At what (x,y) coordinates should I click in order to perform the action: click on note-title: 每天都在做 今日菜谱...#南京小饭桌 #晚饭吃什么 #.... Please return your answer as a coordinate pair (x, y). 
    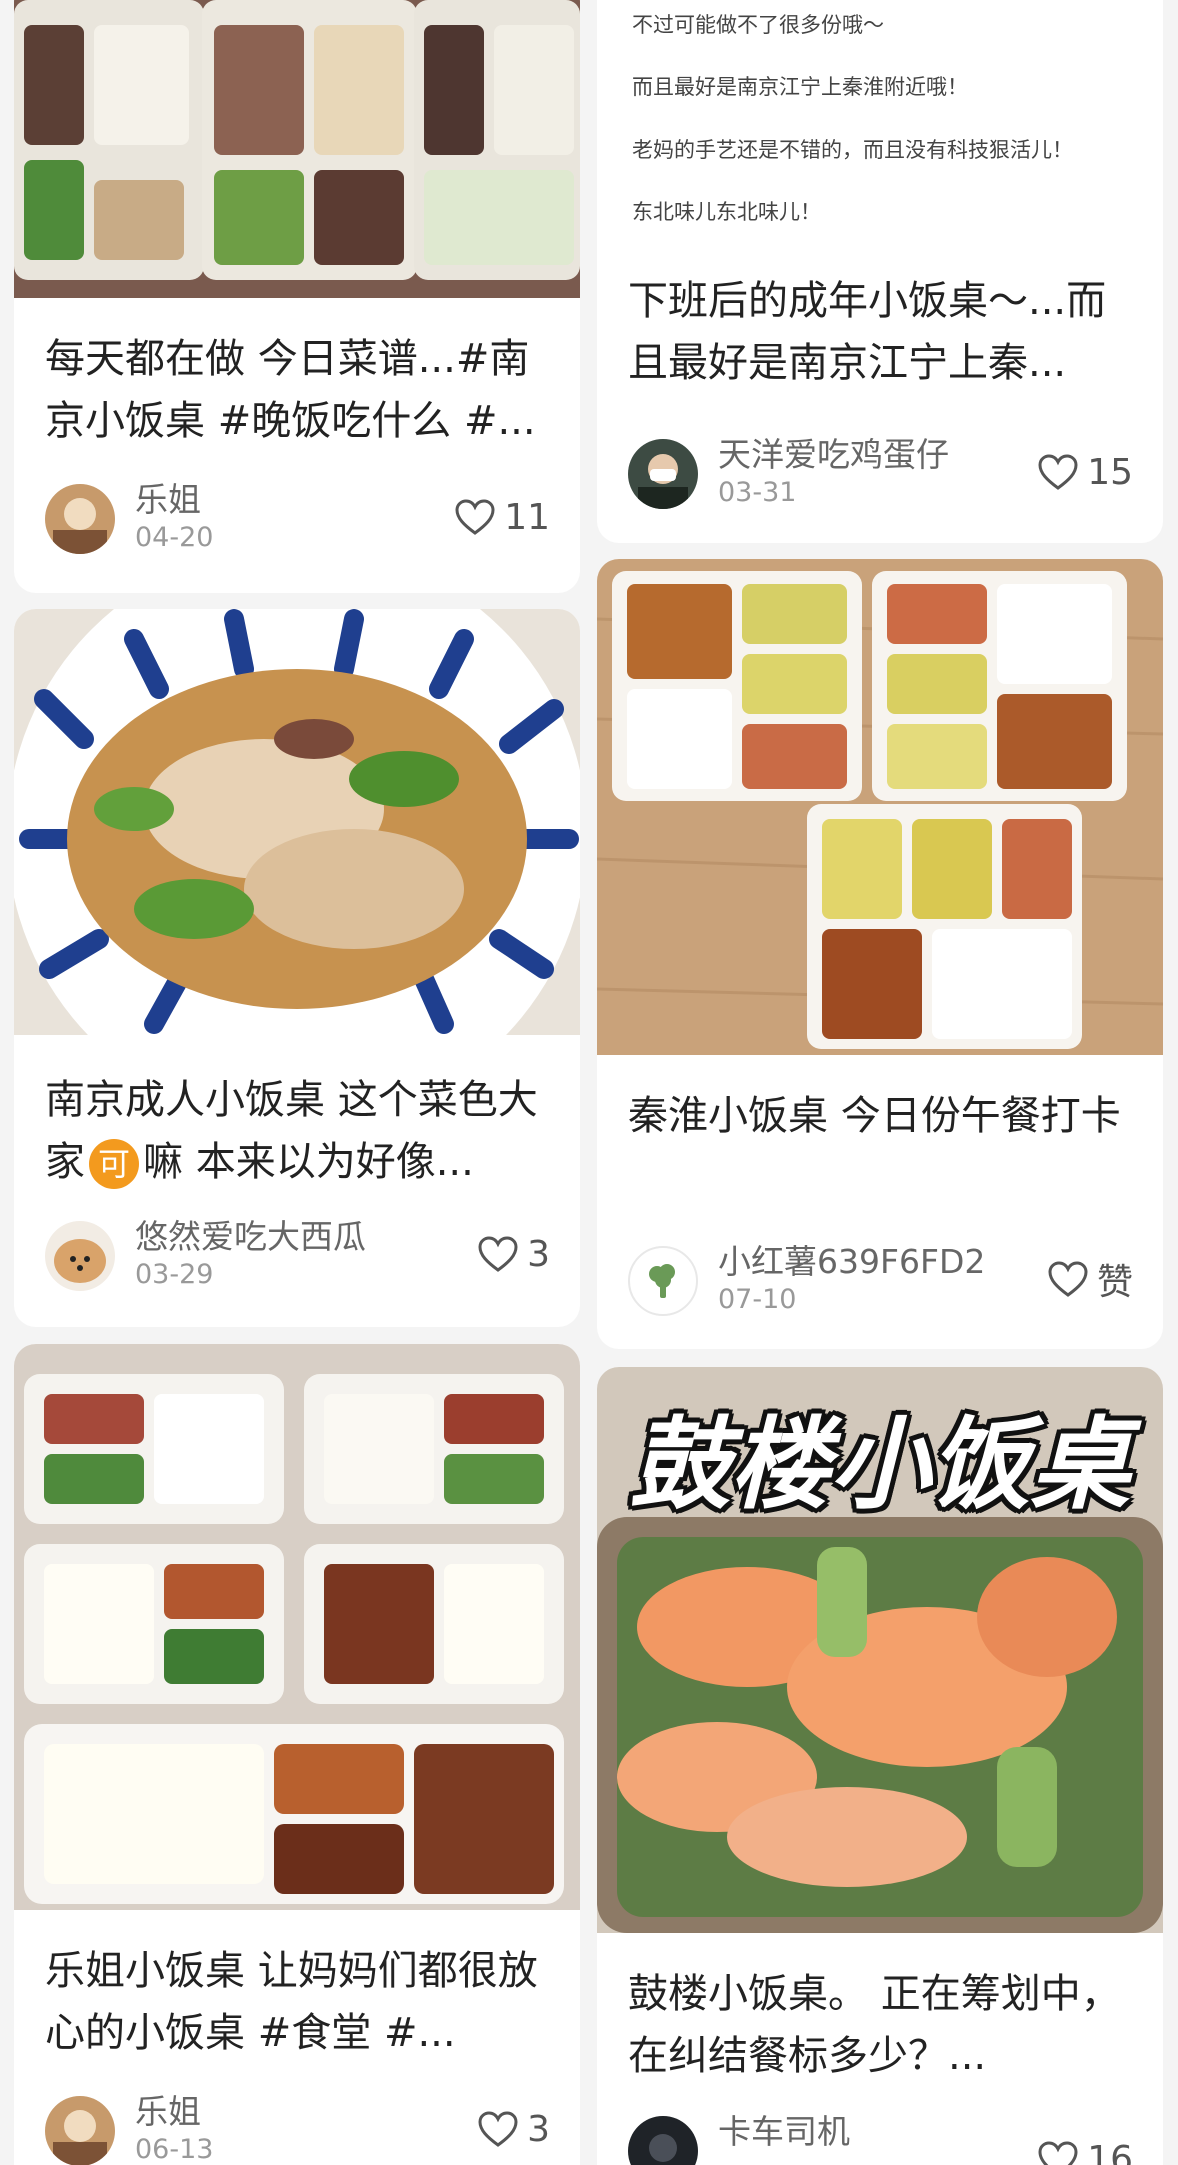
    Looking at the image, I should click on (300, 390).